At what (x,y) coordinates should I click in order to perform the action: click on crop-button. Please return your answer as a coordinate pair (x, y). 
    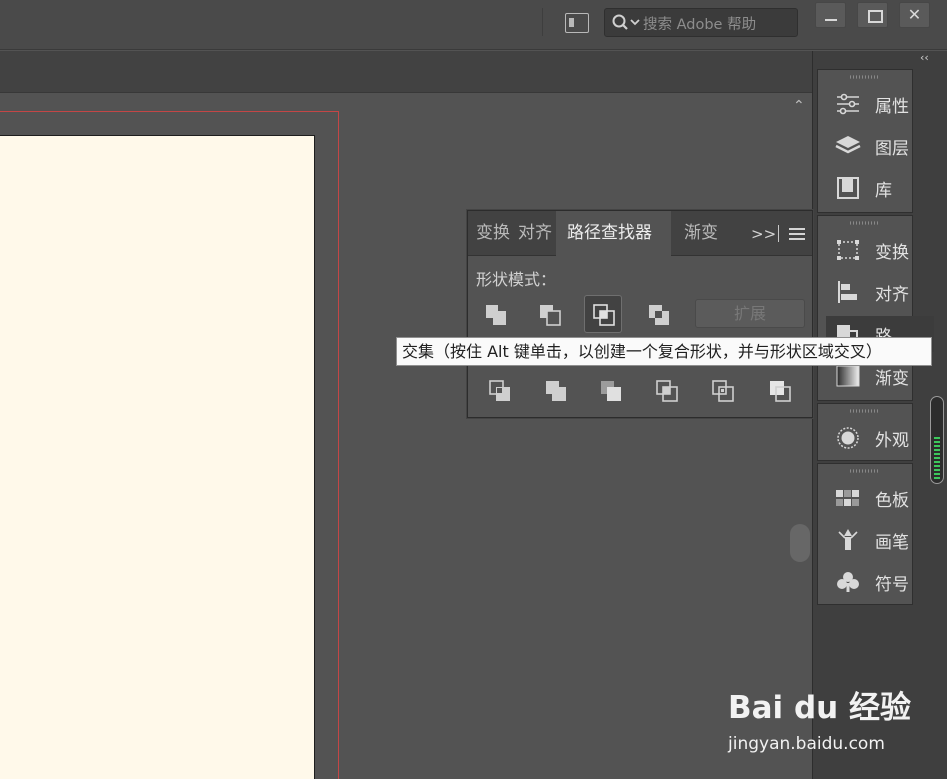
    Looking at the image, I should click on (667, 391).